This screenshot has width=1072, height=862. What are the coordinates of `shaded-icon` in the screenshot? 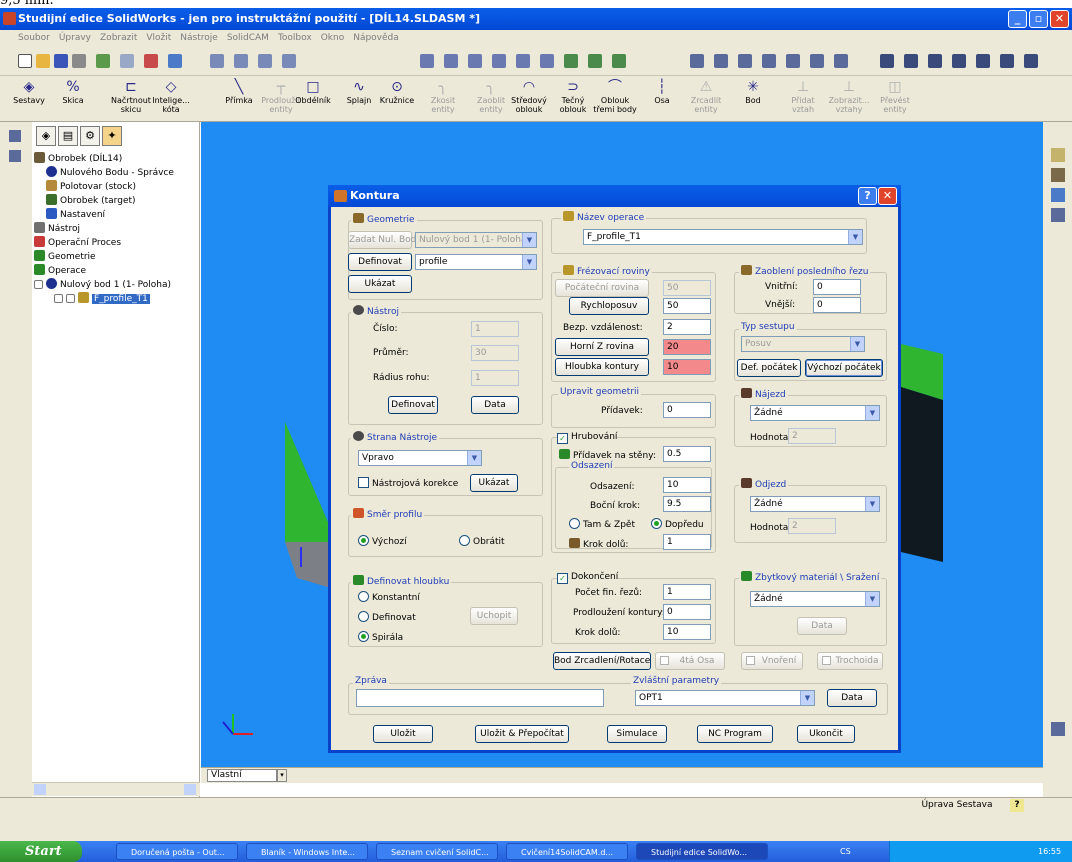 It's located at (959, 61).